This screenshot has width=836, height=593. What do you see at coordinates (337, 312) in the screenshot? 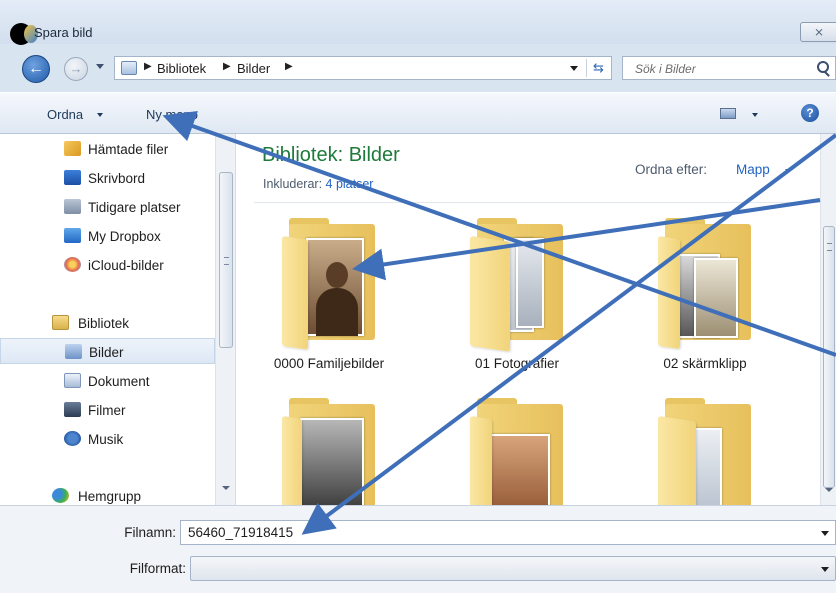
I see `portrait-body` at bounding box center [337, 312].